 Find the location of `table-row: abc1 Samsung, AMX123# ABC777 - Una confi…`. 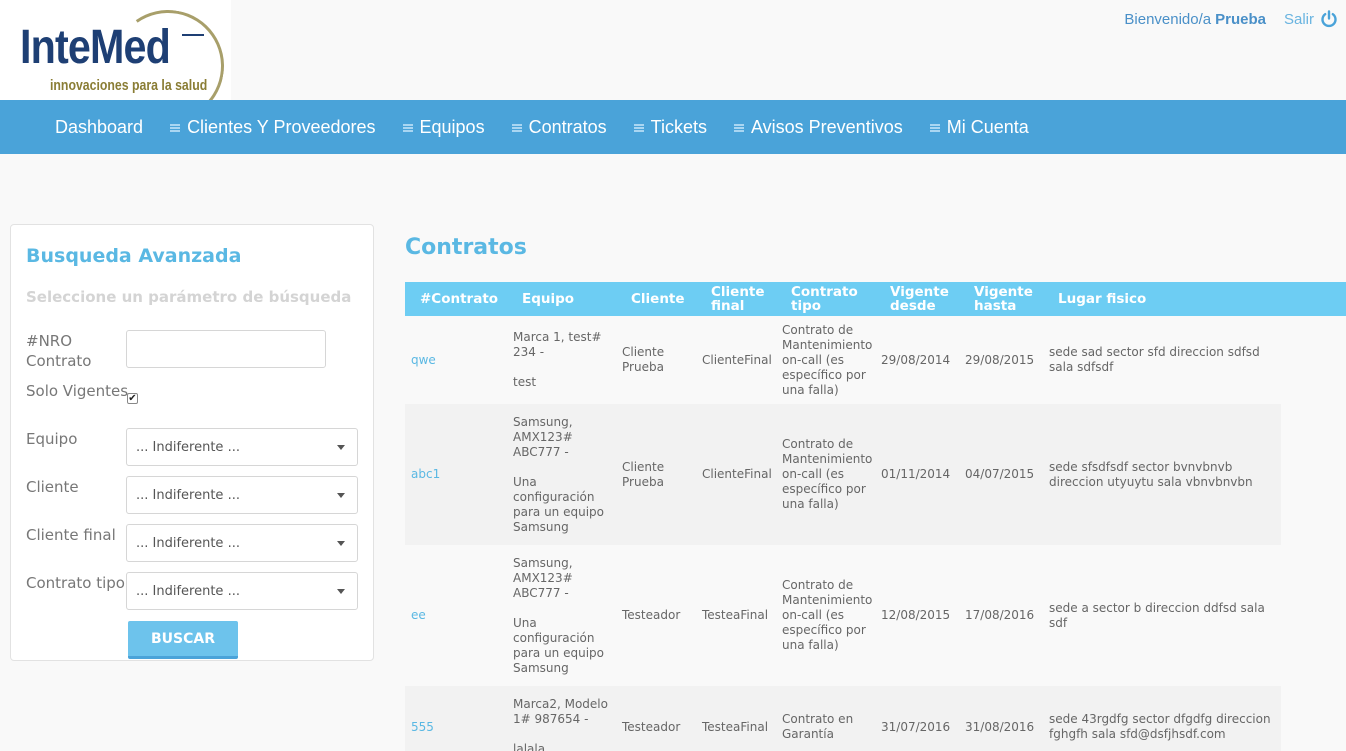

table-row: abc1 Samsung, AMX123# ABC777 - Una confi… is located at coordinates (843, 474).